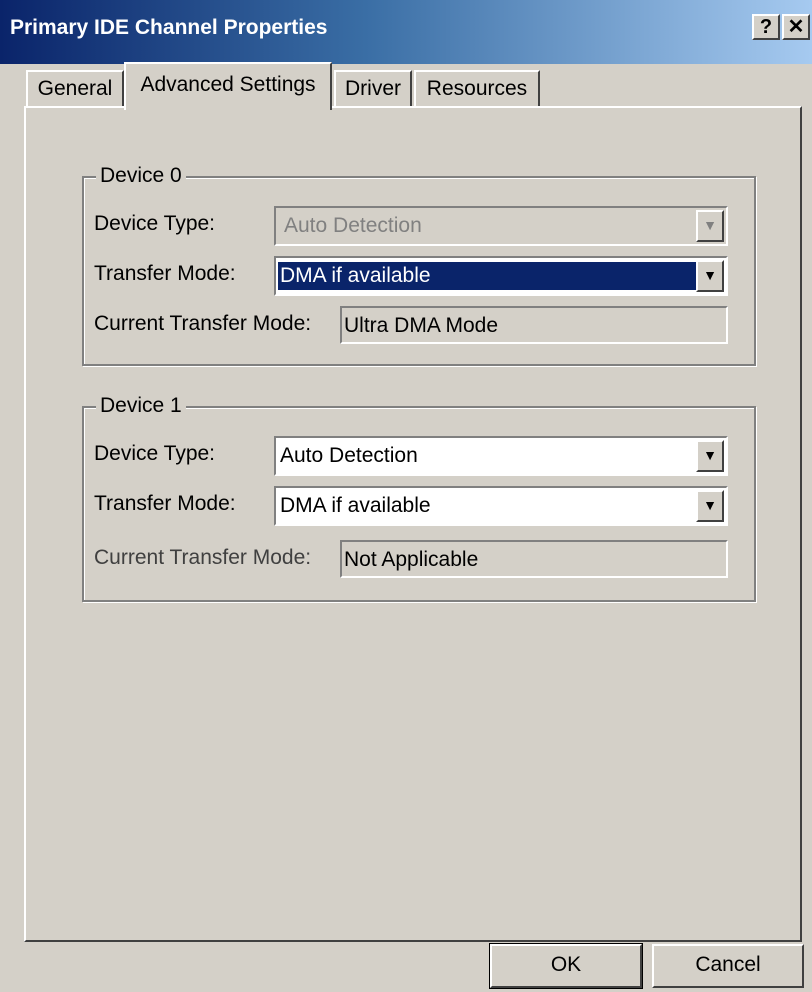 Image resolution: width=812 pixels, height=992 pixels. I want to click on device-0-transfer-mode-value: DMA if available, so click(487, 276).